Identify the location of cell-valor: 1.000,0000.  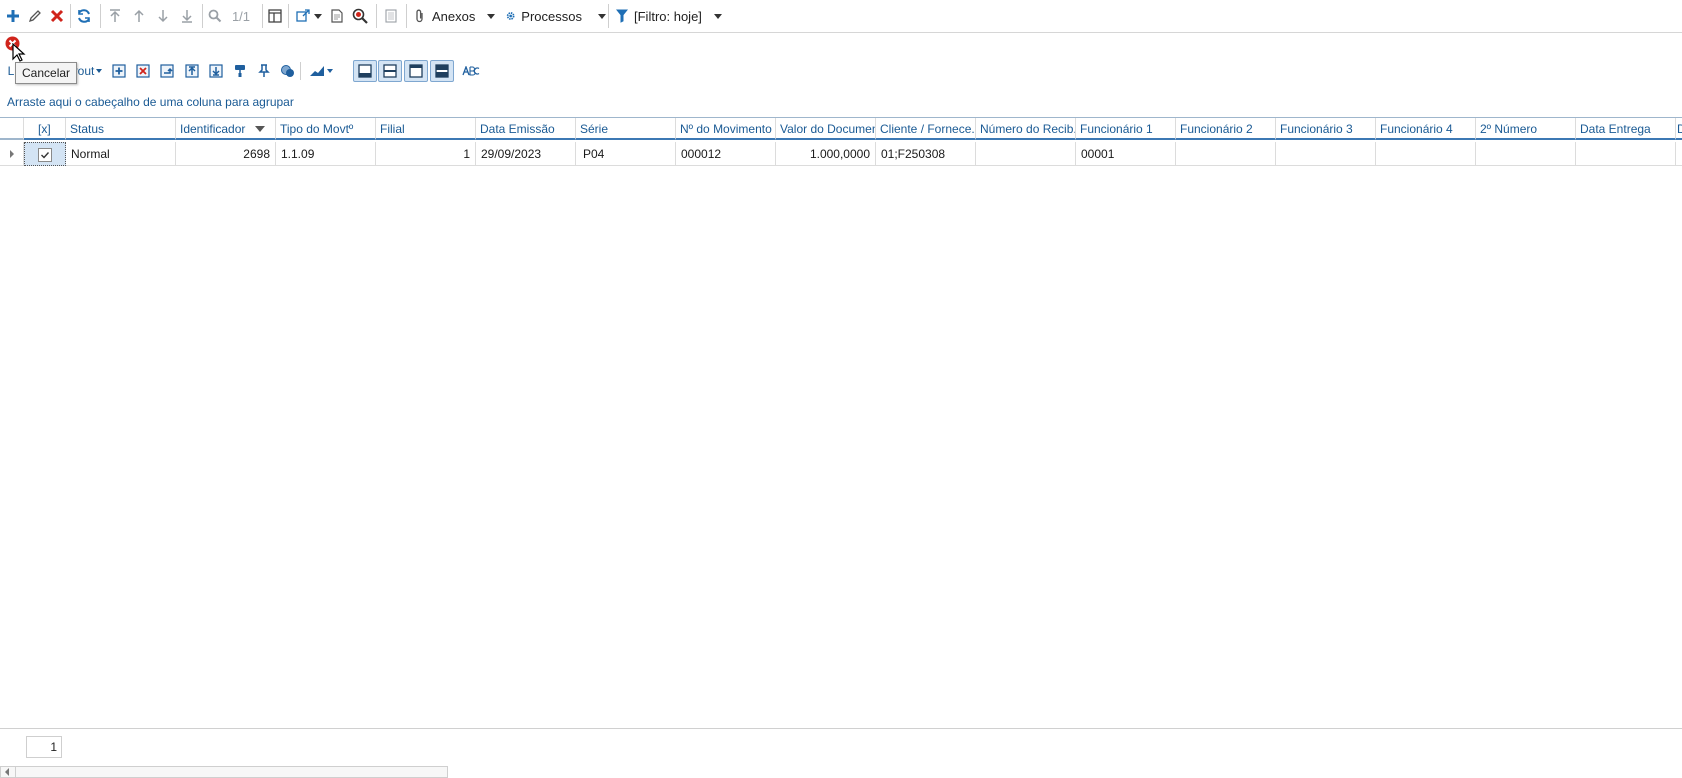
(826, 154).